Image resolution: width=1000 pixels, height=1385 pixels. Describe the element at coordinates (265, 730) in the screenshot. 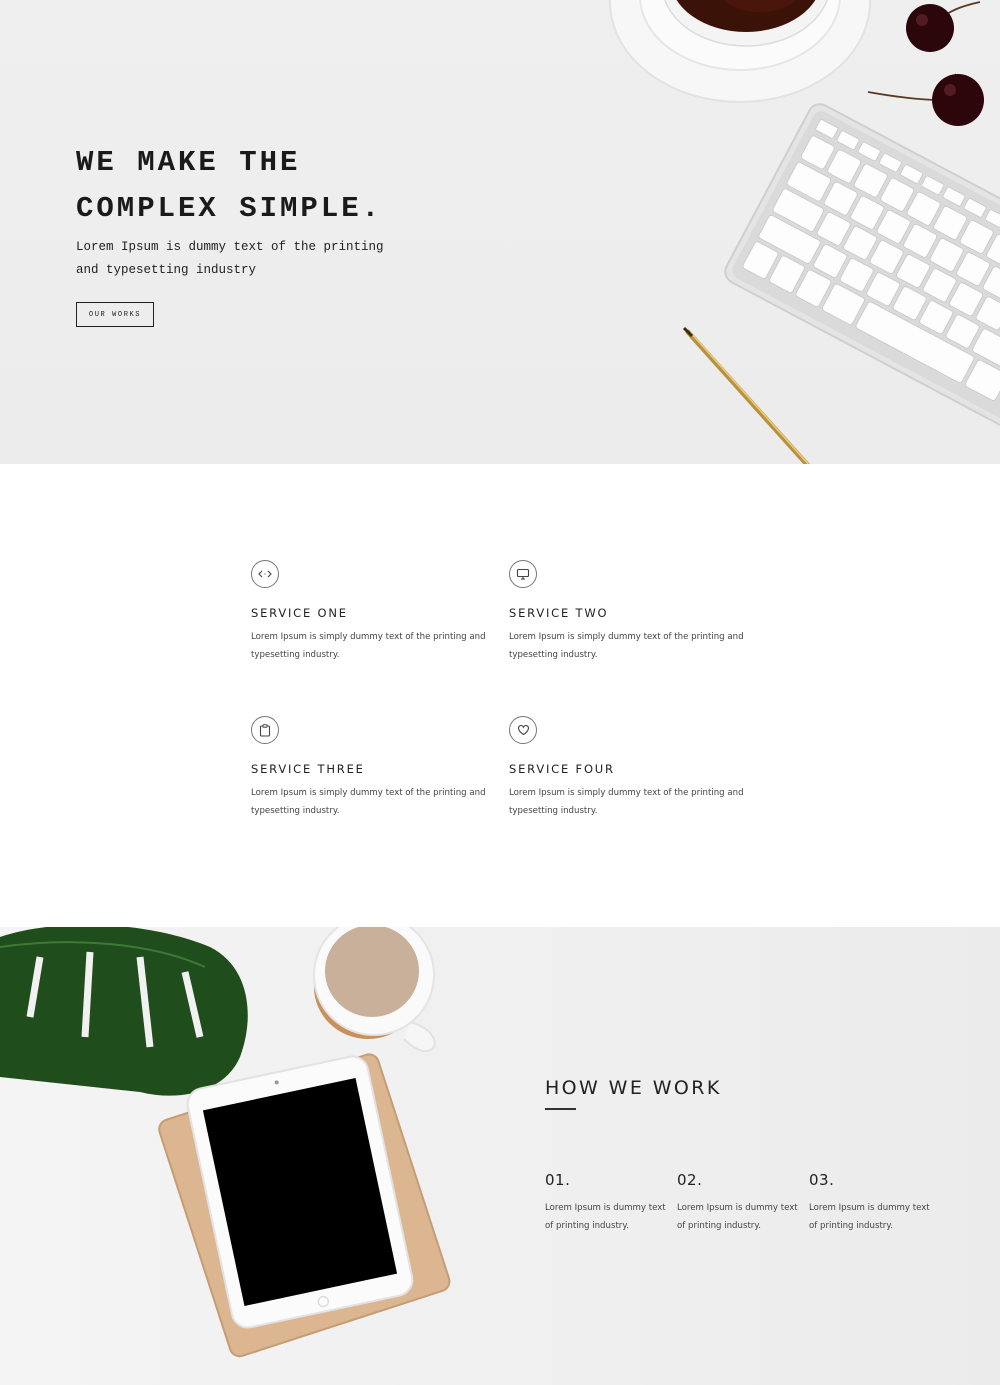

I see `clipboard-icon` at that location.